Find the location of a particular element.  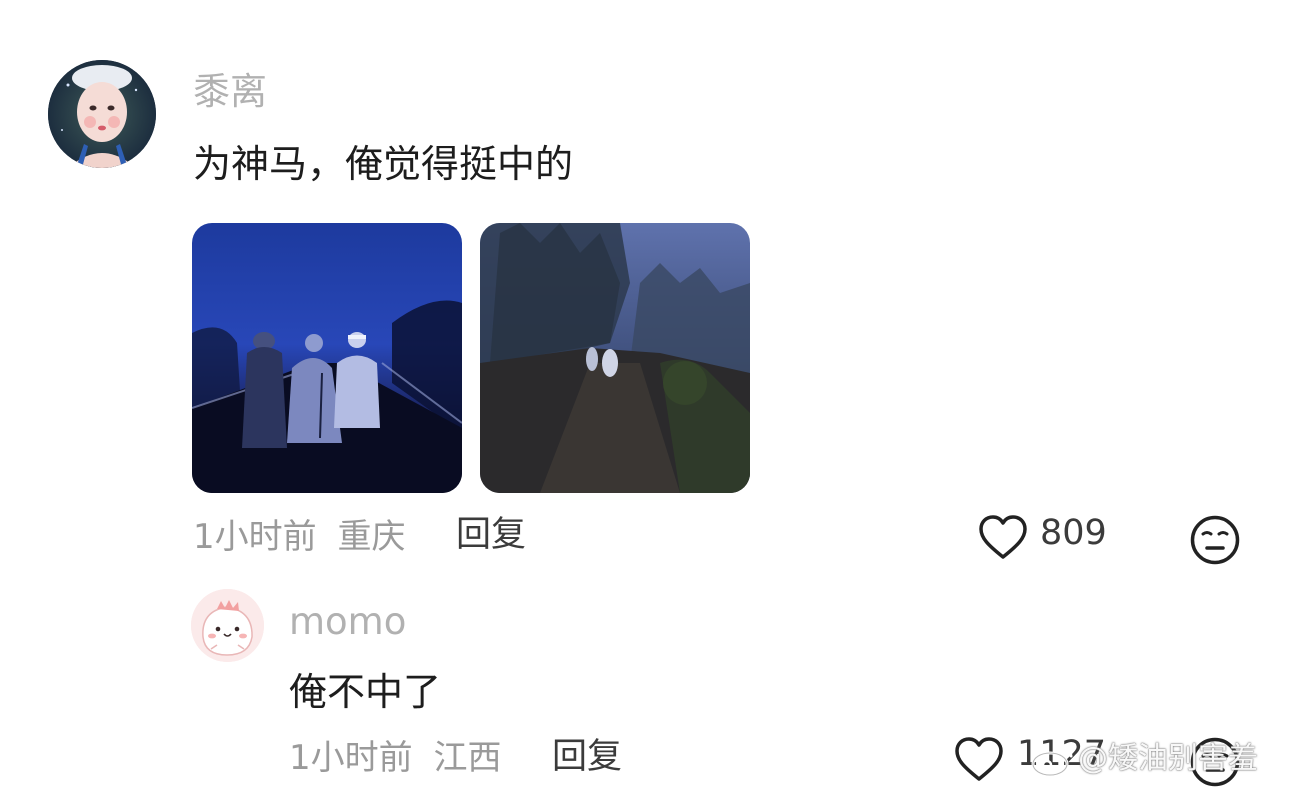

reply-meta: 1小时前 江西 is located at coordinates (395, 758).